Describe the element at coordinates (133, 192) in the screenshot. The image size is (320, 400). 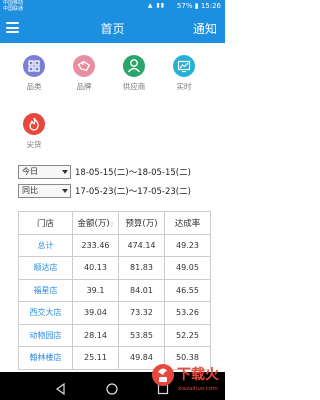
I see `compare-range-text: 17-05-23(二)～17-05-23(二)` at that location.